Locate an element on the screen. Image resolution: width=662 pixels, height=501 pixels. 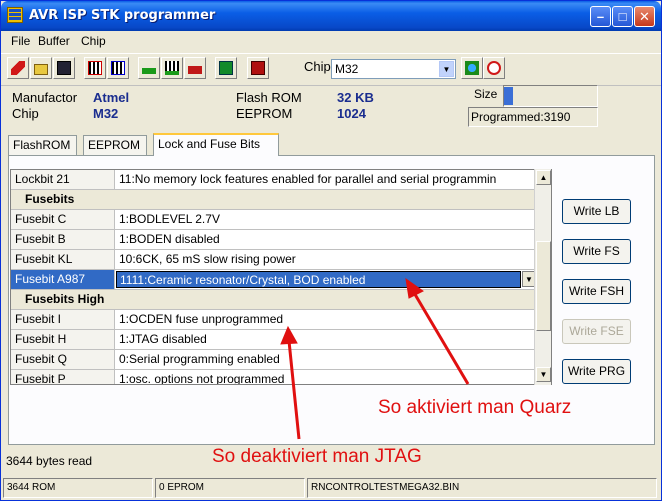
scroll-down-icon: ▼ is located at coordinates (543, 374).